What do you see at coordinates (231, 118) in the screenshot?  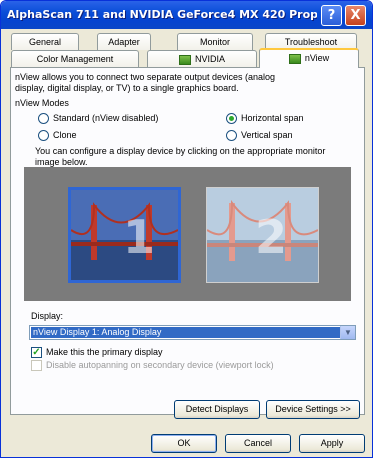 I see `radio-horizontal-span` at bounding box center [231, 118].